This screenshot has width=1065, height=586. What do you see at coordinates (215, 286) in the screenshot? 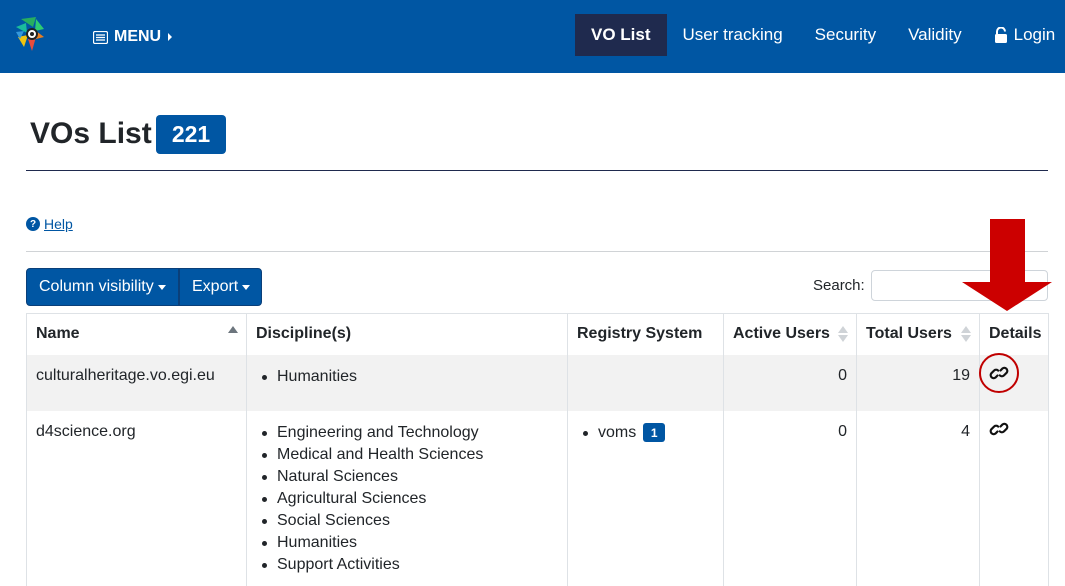
I see `export-label: Export` at bounding box center [215, 286].